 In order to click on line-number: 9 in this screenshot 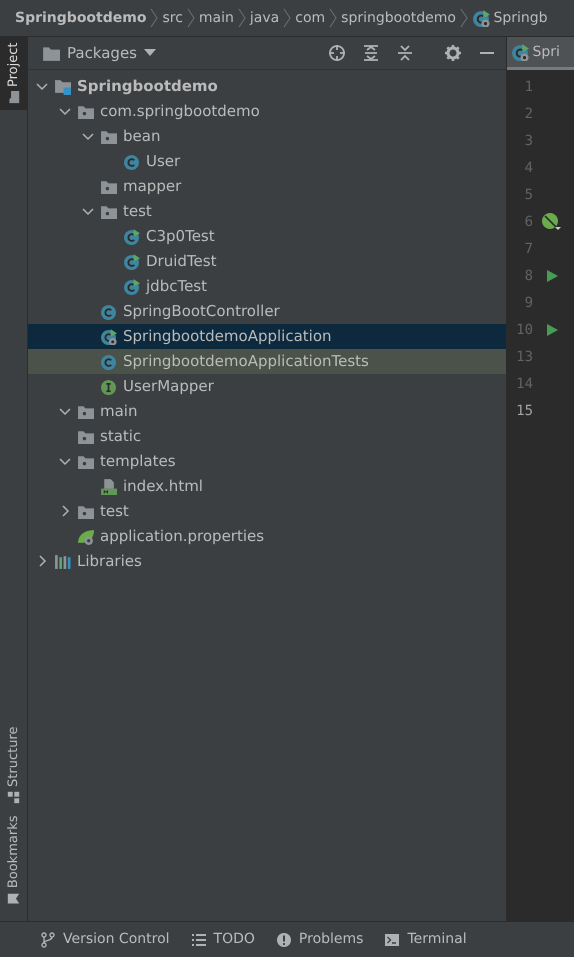, I will do `click(528, 303)`.